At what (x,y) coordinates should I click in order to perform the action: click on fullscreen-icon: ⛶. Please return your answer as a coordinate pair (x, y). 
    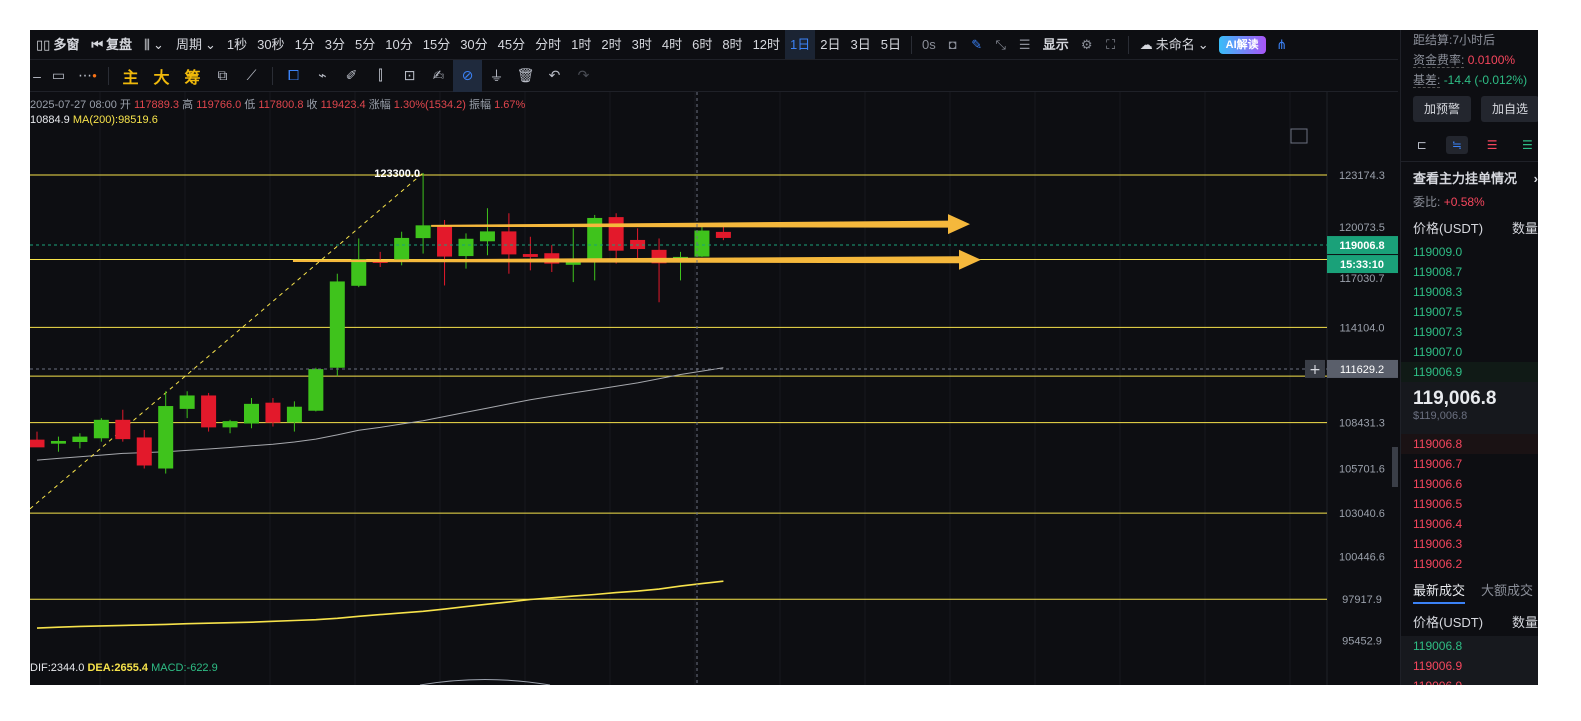
    Looking at the image, I should click on (1111, 44).